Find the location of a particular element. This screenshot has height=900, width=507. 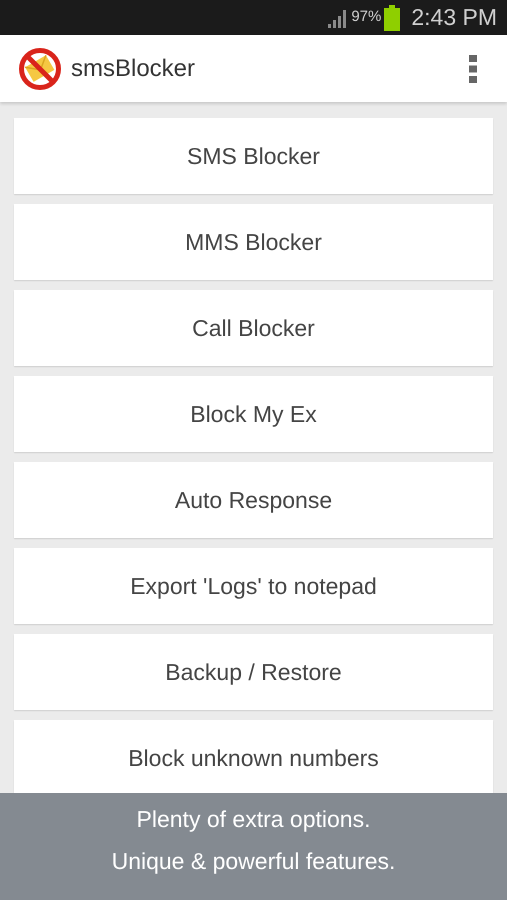

menu-button: Export 'Logs' to notepad is located at coordinates (253, 586).